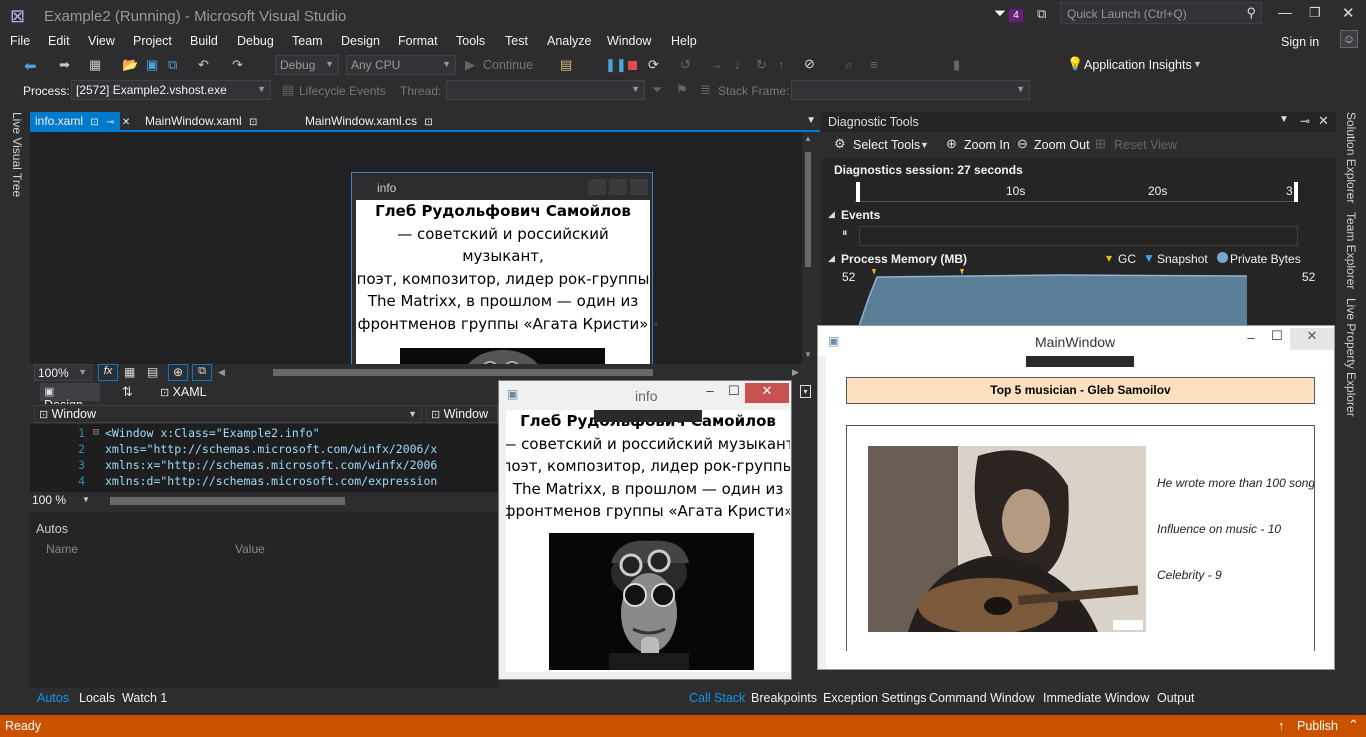 The width and height of the screenshot is (1366, 737). I want to click on step-into-icon: ↓, so click(737, 64).